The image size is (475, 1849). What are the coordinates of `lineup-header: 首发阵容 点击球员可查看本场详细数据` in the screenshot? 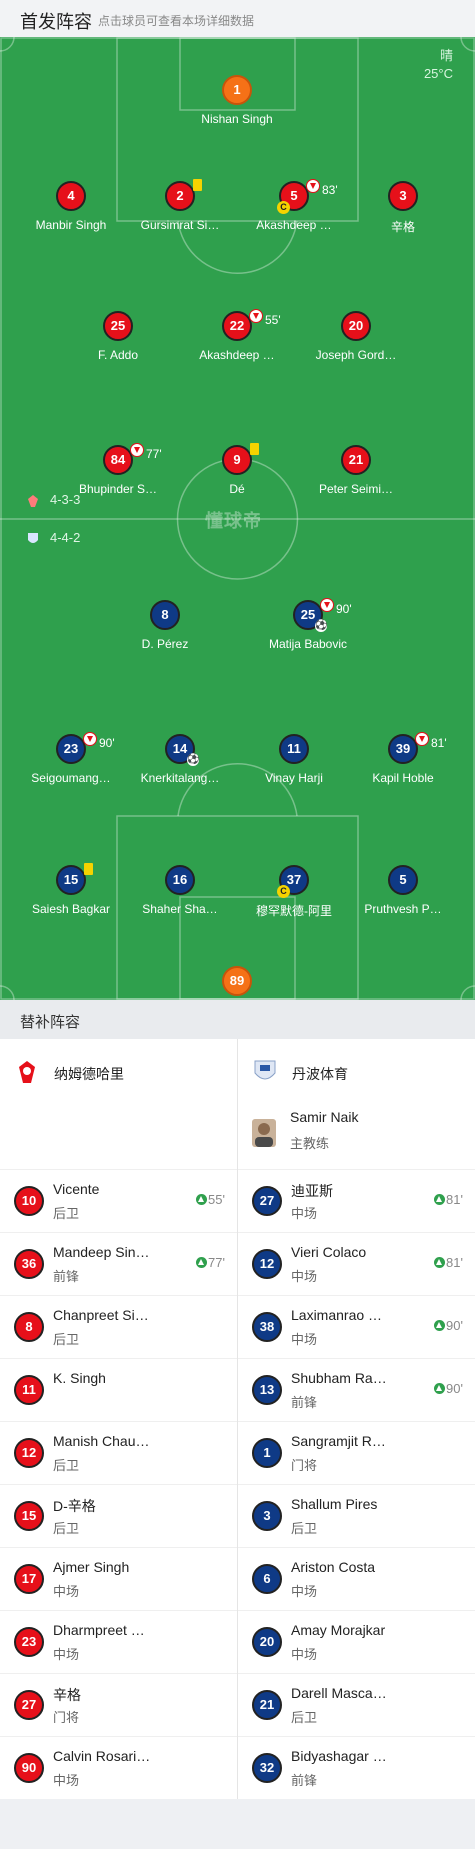 It's located at (237, 18).